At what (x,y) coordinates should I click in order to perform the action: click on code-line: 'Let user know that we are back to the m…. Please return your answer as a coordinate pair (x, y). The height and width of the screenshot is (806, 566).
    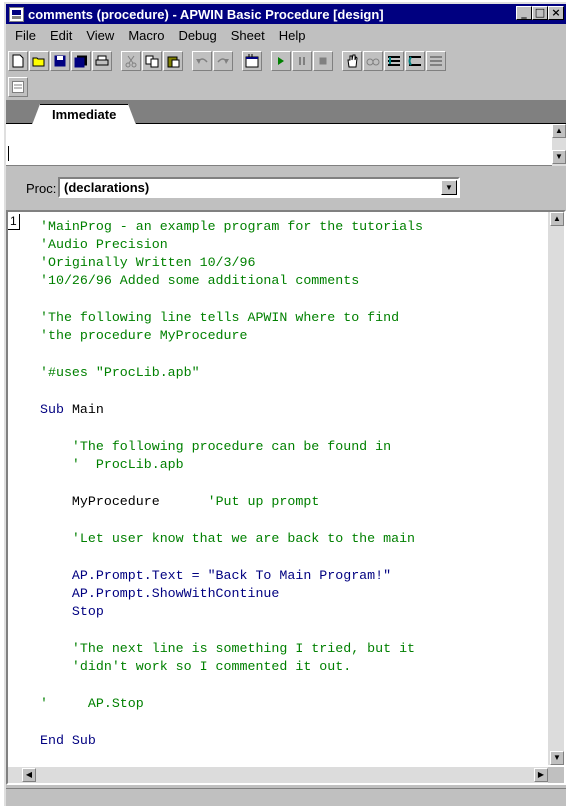
    Looking at the image, I should click on (228, 538).